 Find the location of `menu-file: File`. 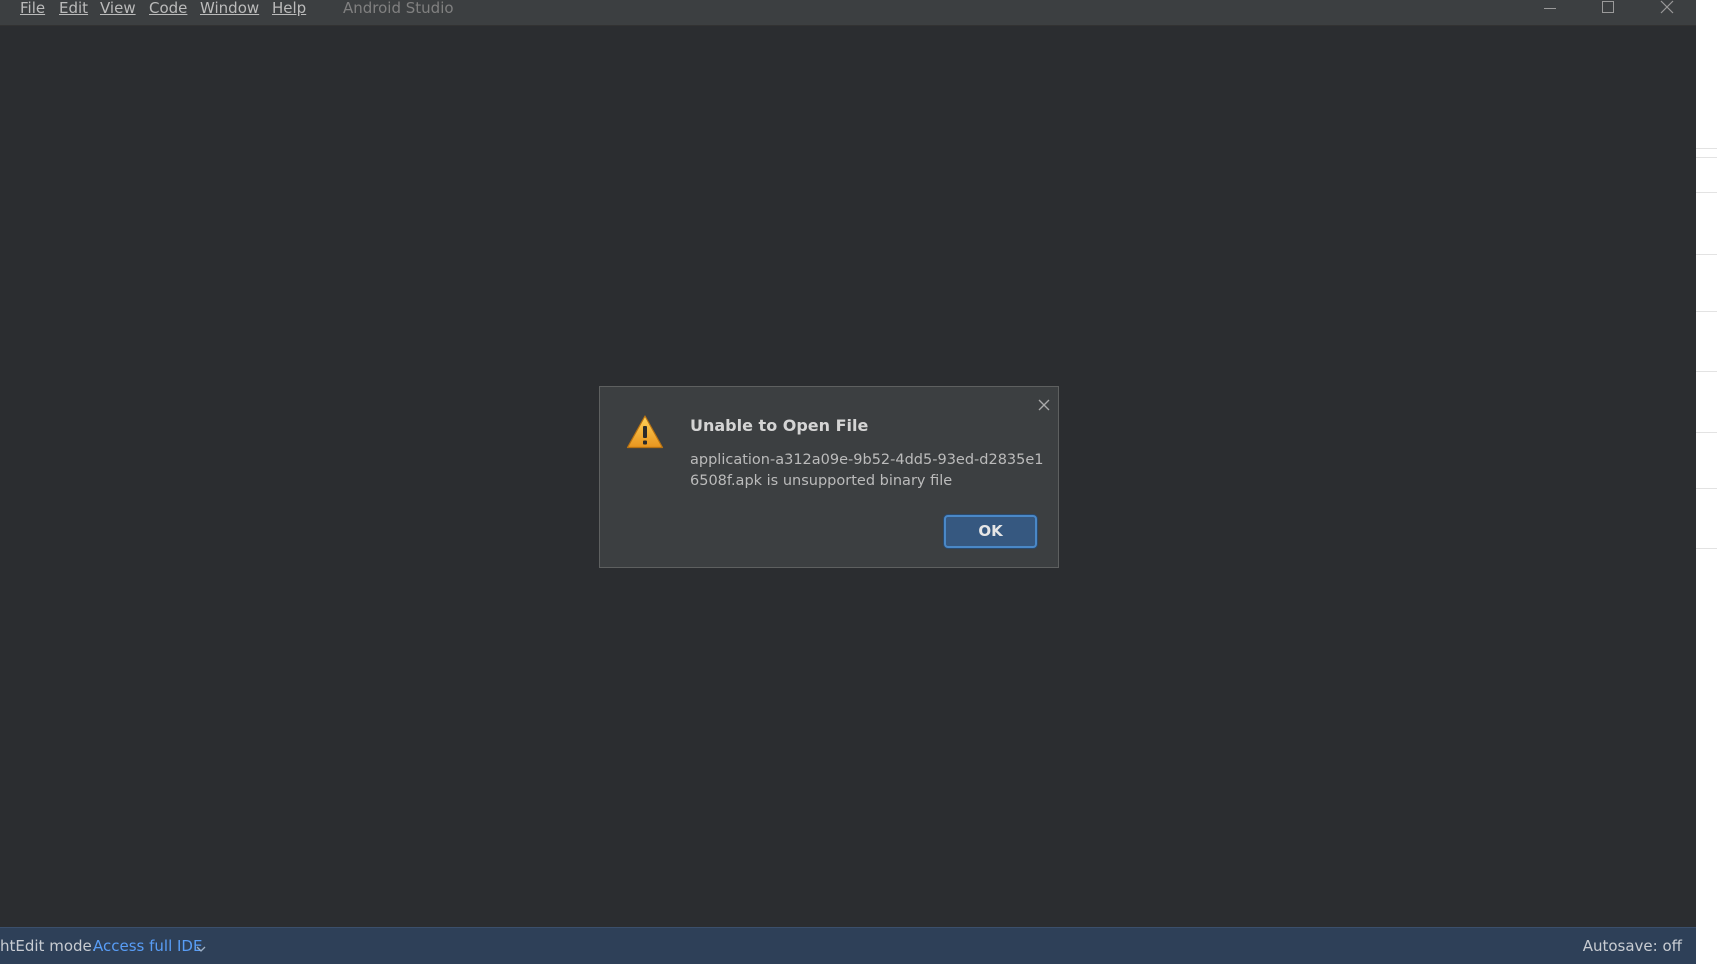

menu-file: File is located at coordinates (32, 9).